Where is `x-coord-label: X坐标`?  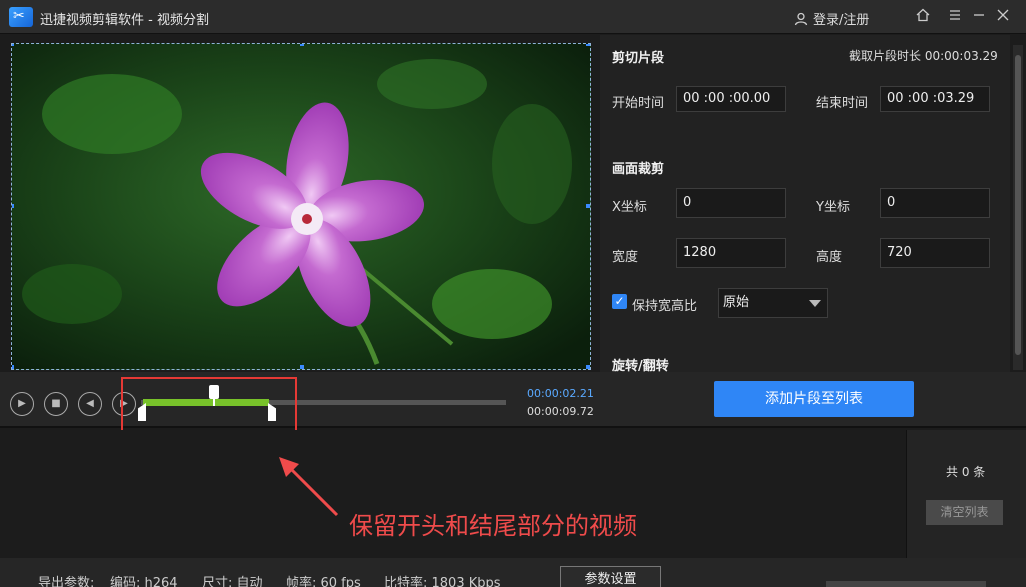 x-coord-label: X坐标 is located at coordinates (629, 207).